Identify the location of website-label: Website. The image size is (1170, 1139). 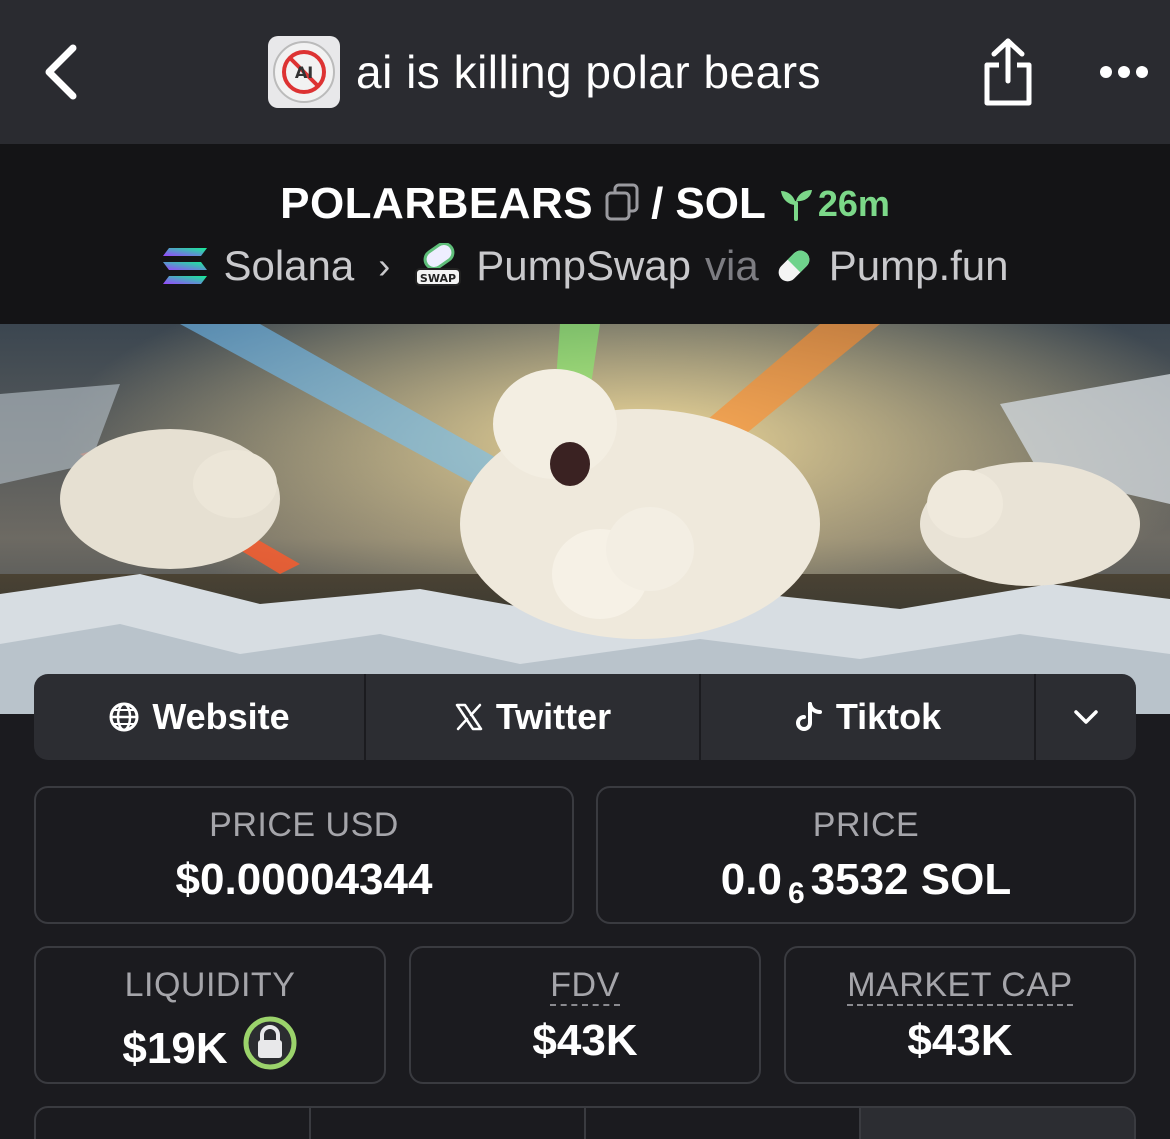
(221, 716).